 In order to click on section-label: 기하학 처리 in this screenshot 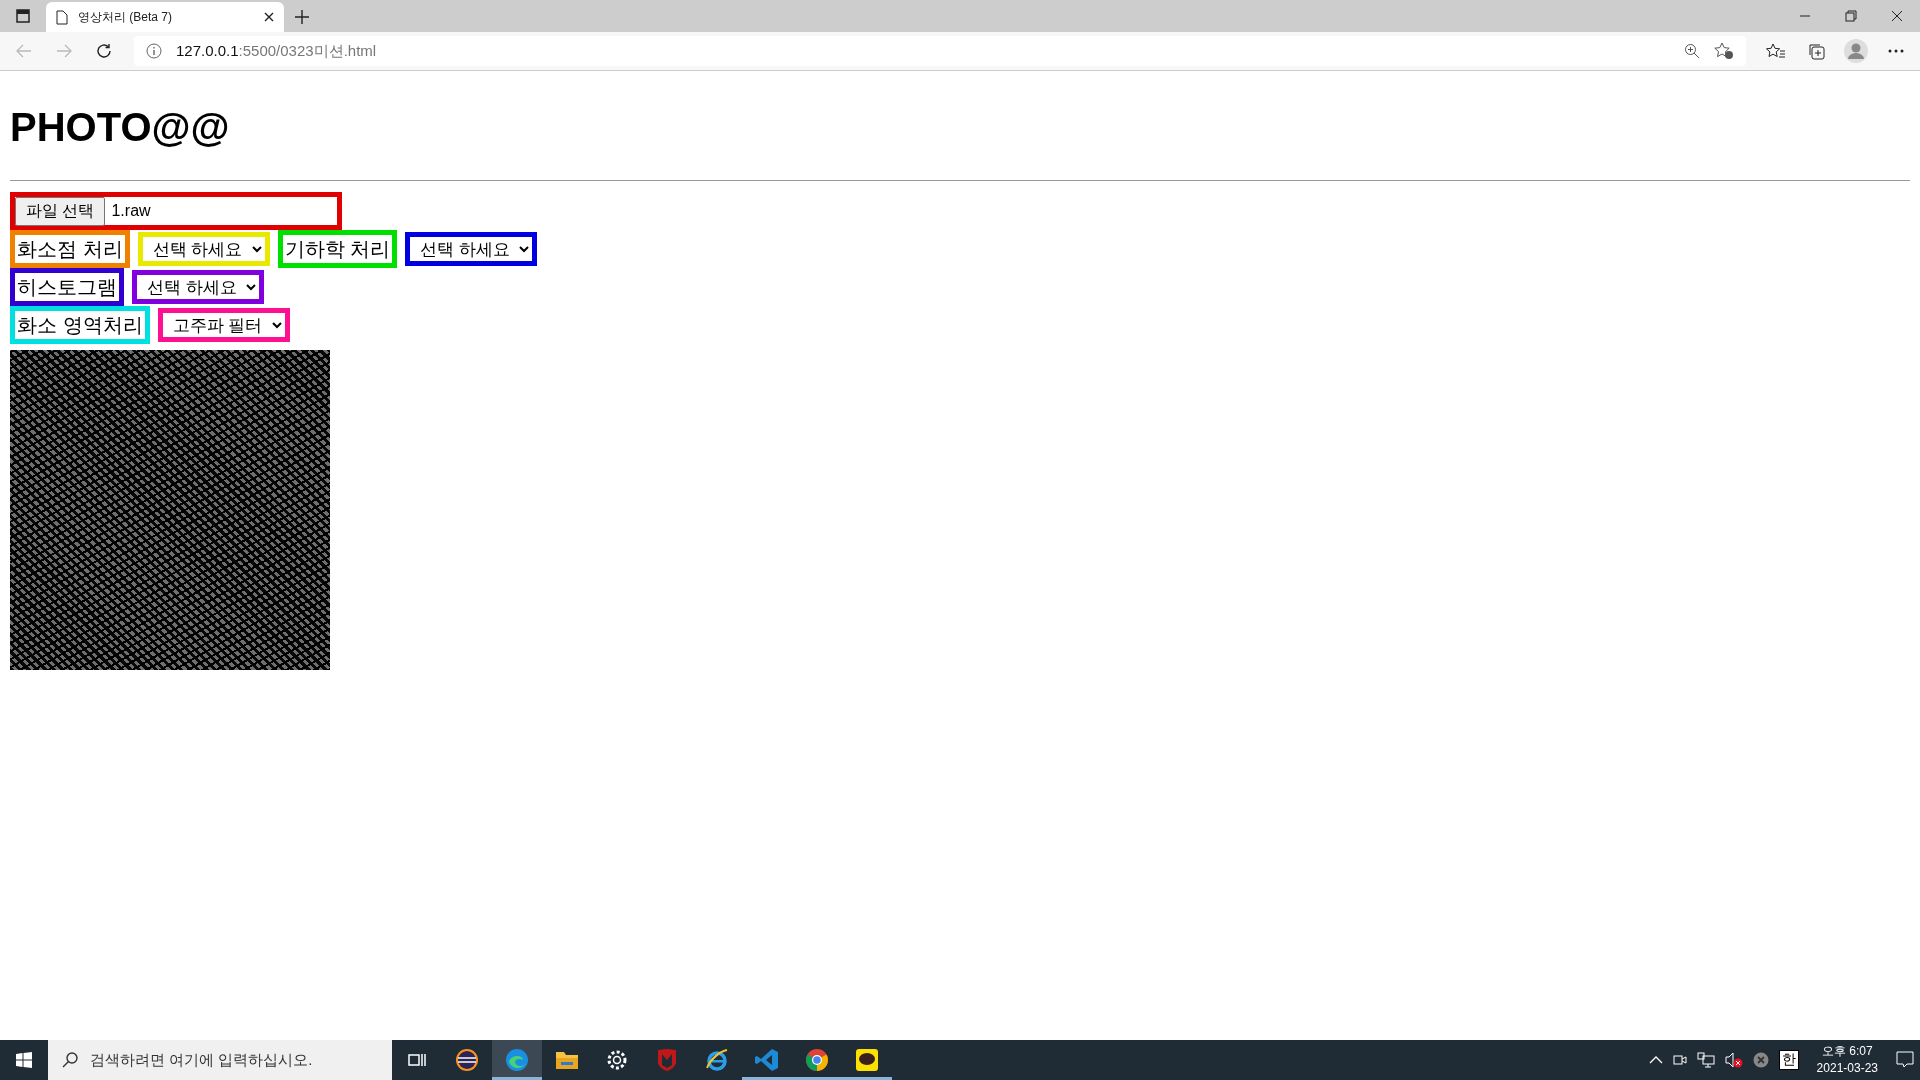, I will do `click(337, 249)`.